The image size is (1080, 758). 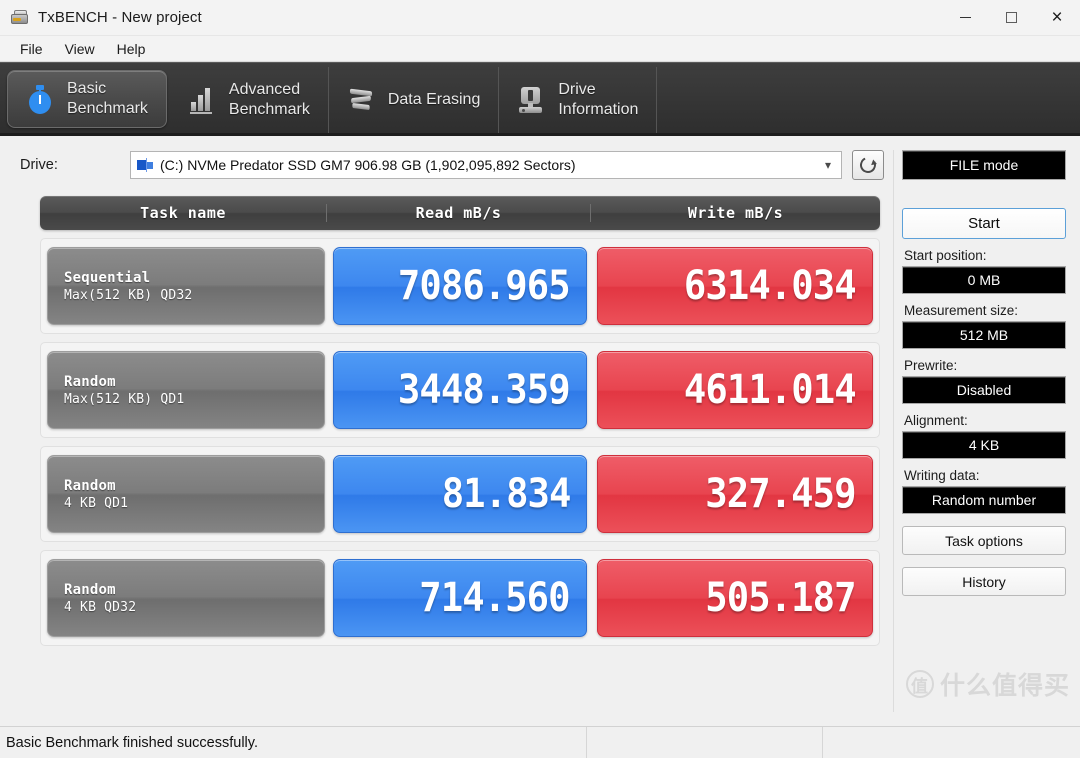 What do you see at coordinates (145, 165) in the screenshot?
I see `disk-icon` at bounding box center [145, 165].